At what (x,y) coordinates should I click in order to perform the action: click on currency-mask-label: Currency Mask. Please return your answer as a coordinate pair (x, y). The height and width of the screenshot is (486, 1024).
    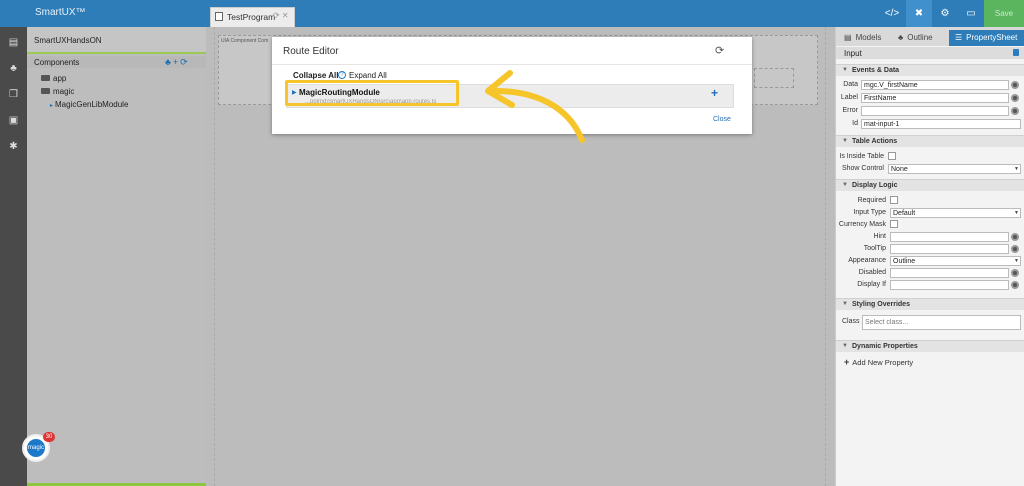
    Looking at the image, I should click on (862, 224).